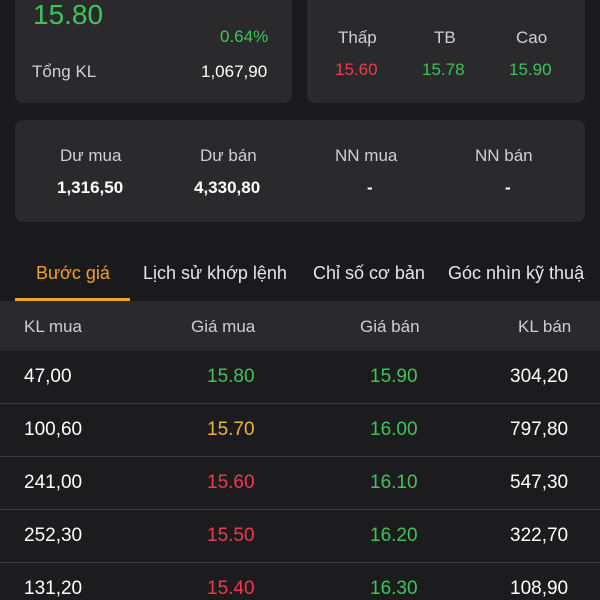  What do you see at coordinates (539, 535) in the screenshot?
I see `sell-volume-cell: 322,70` at bounding box center [539, 535].